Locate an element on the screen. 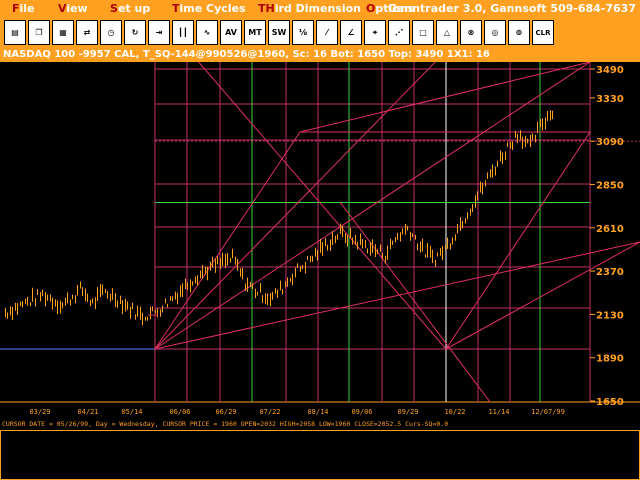  fraction-icon: ⅛ is located at coordinates (303, 32).